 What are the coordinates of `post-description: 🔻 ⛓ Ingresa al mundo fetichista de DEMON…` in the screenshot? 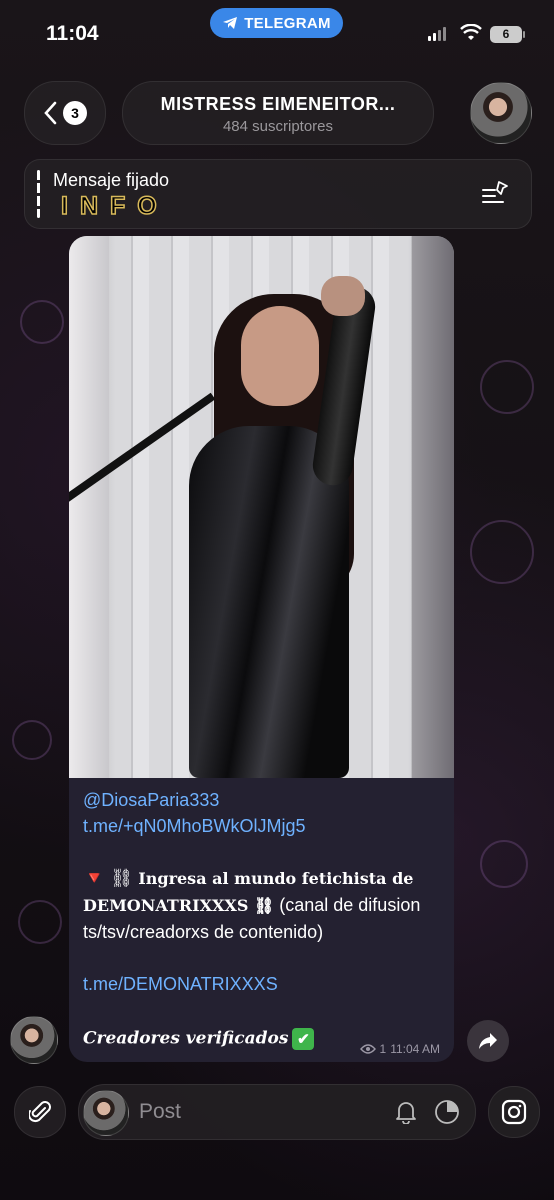 It's located at (263, 905).